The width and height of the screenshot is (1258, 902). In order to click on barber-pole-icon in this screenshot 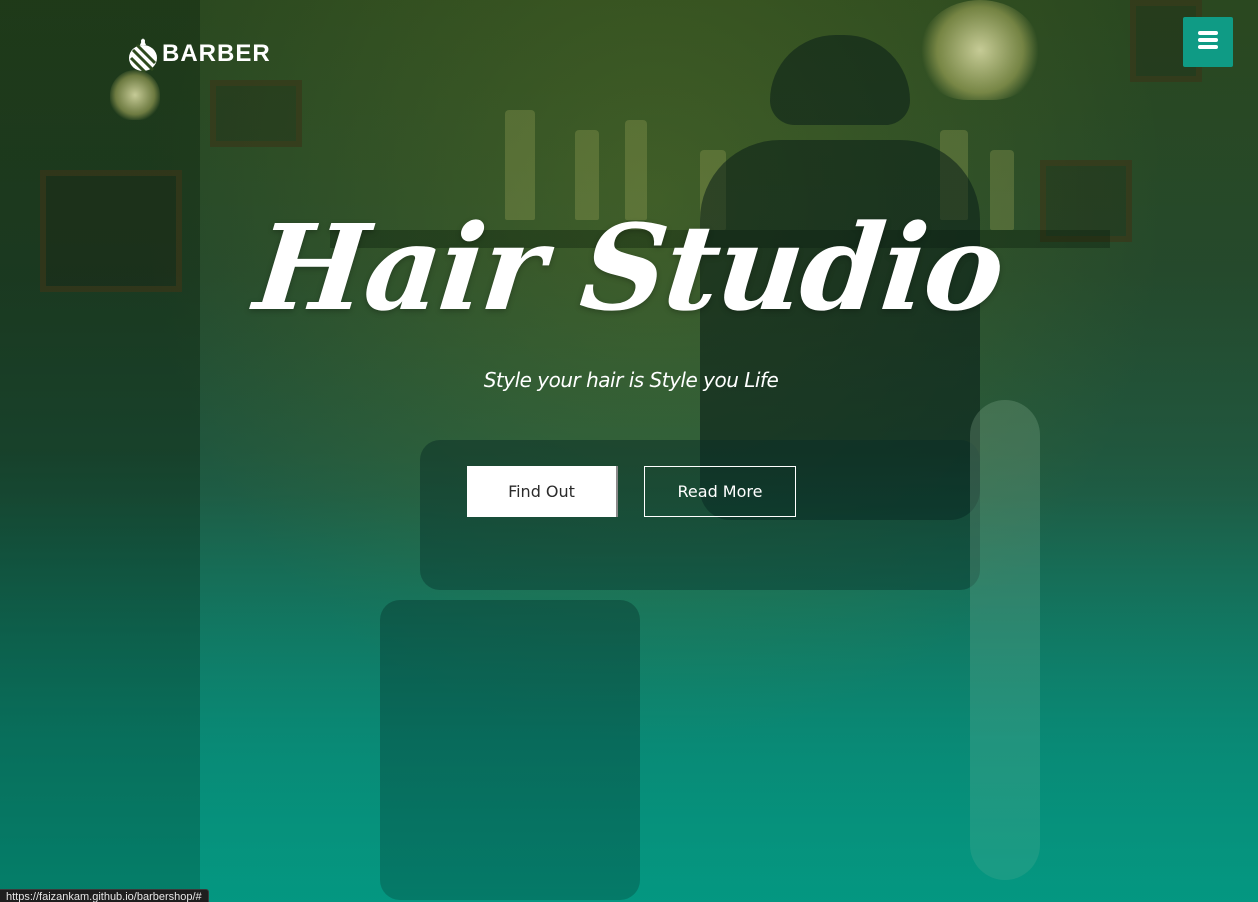, I will do `click(143, 54)`.